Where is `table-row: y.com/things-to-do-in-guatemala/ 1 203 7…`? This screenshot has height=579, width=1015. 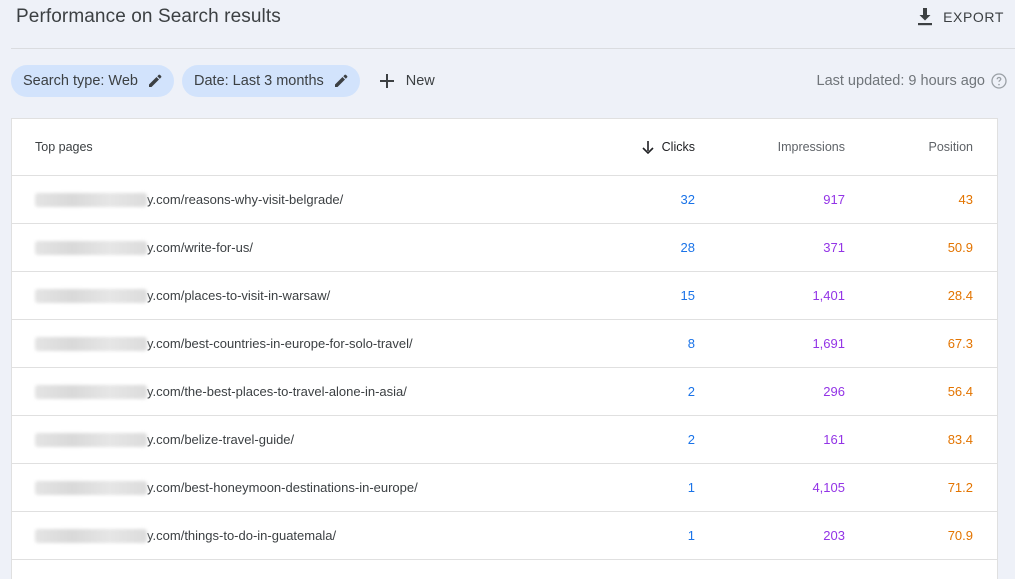 table-row: y.com/things-to-do-in-guatemala/ 1 203 7… is located at coordinates (504, 536).